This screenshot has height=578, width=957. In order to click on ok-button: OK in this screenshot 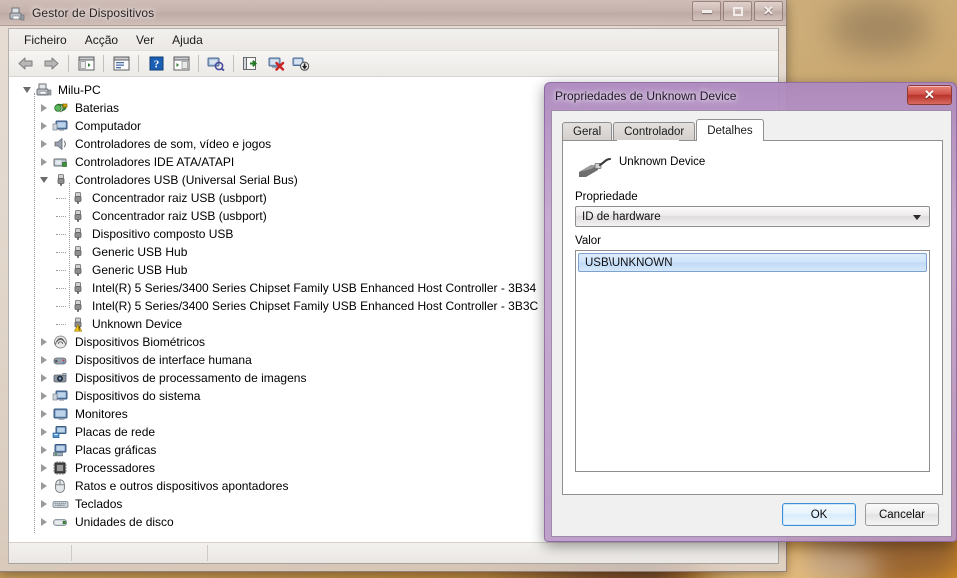, I will do `click(819, 514)`.